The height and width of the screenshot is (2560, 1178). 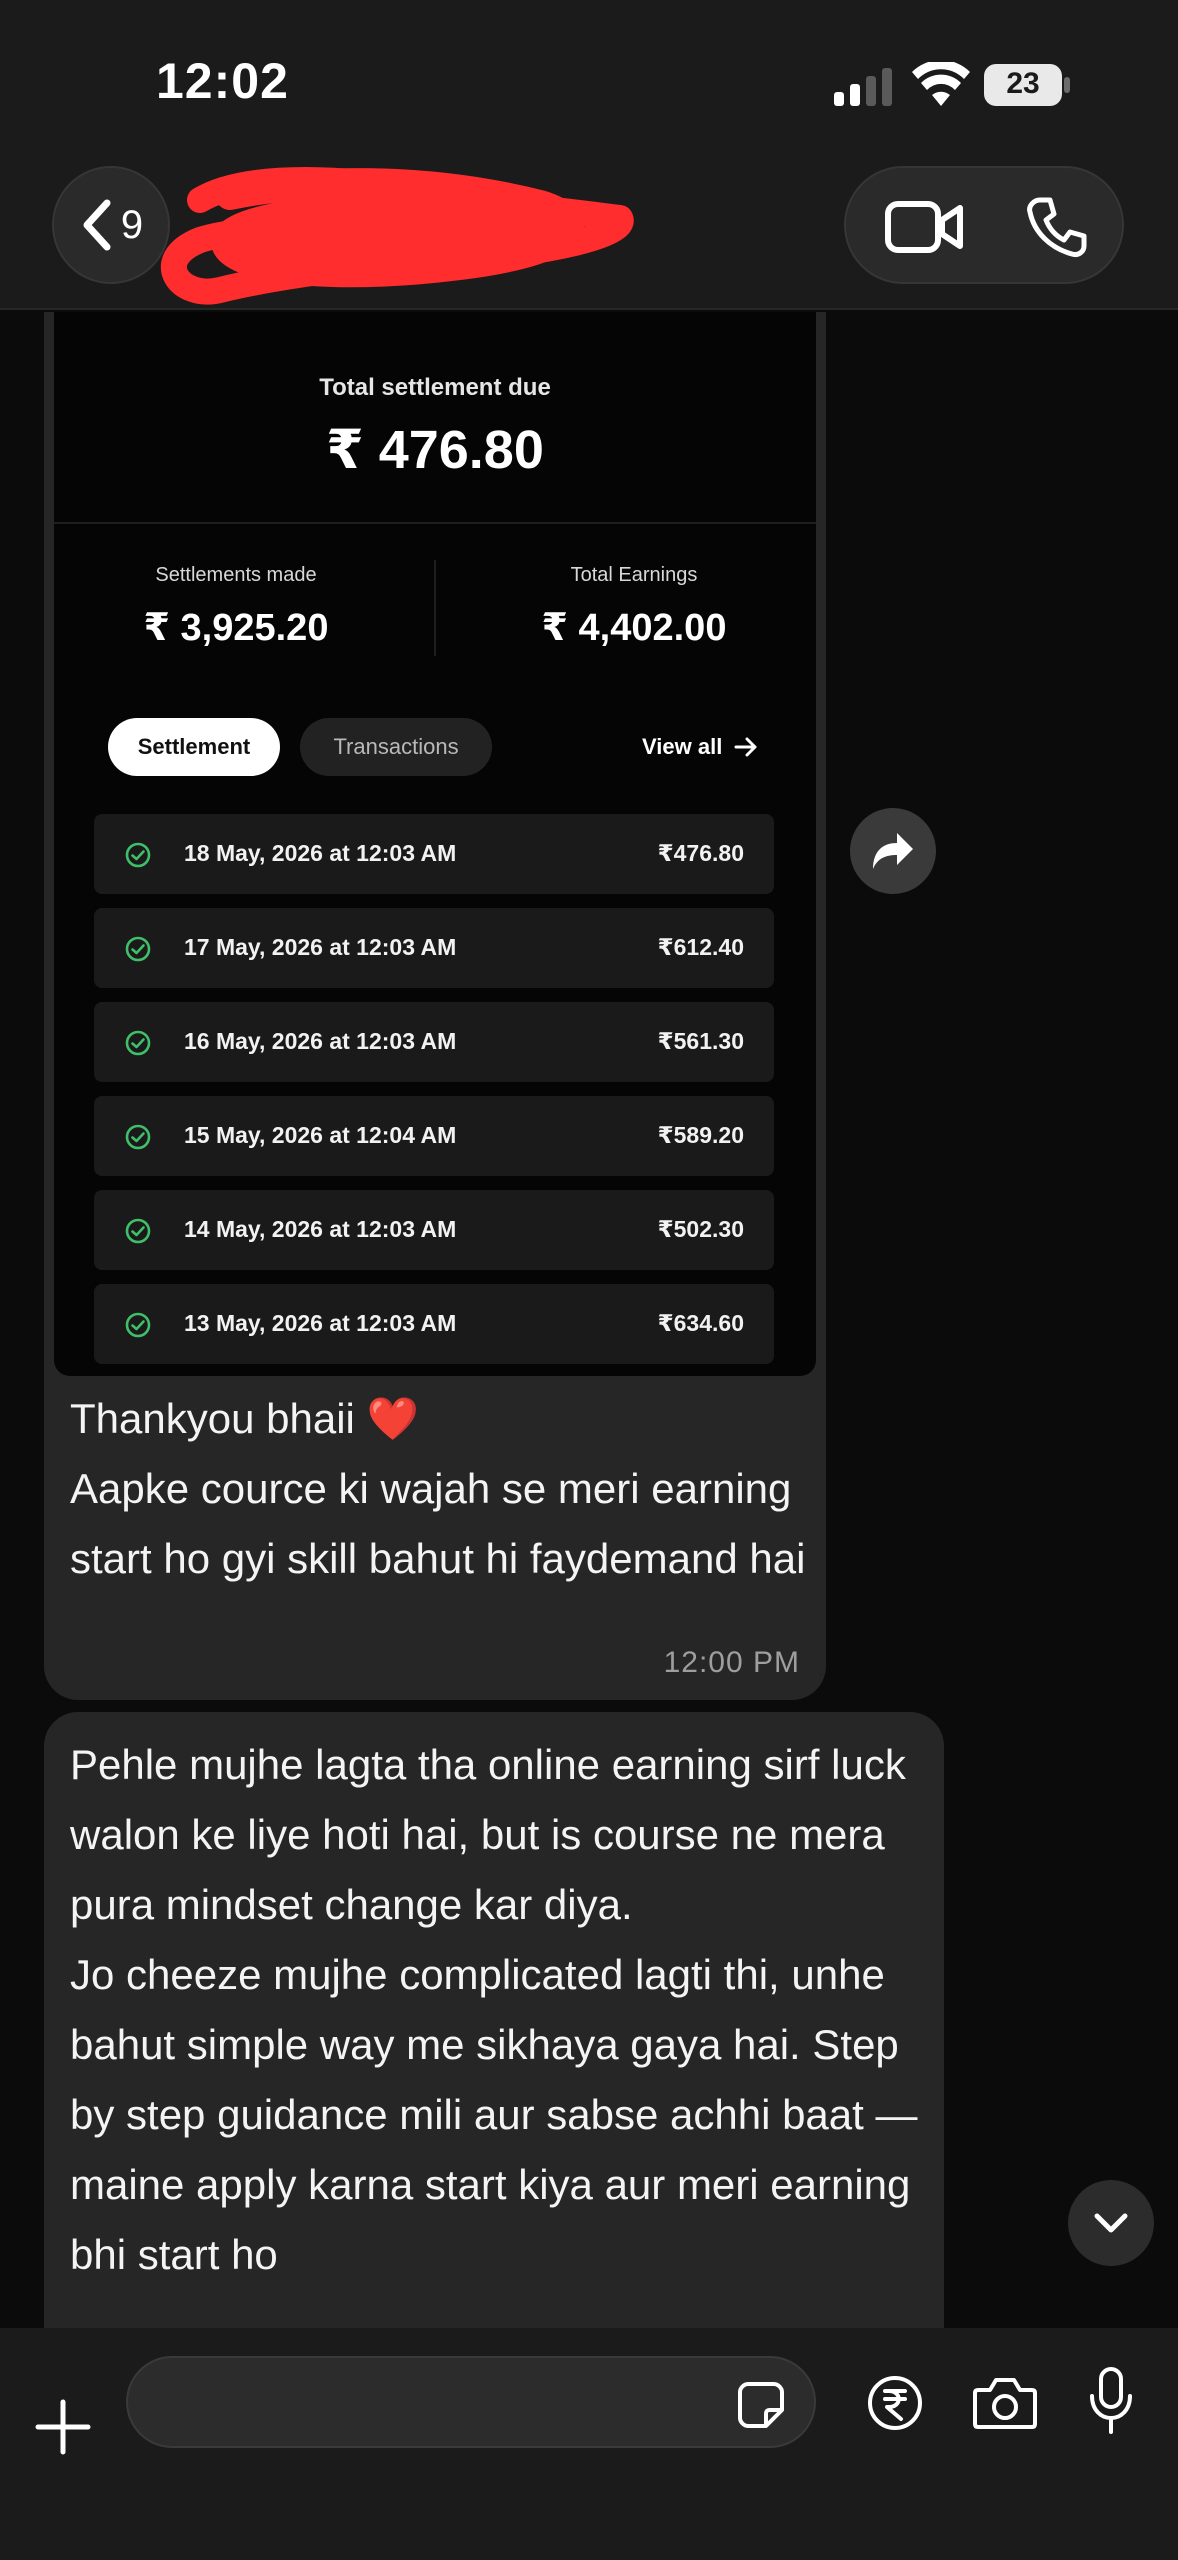 I want to click on arrow-right-icon, so click(x=745, y=747).